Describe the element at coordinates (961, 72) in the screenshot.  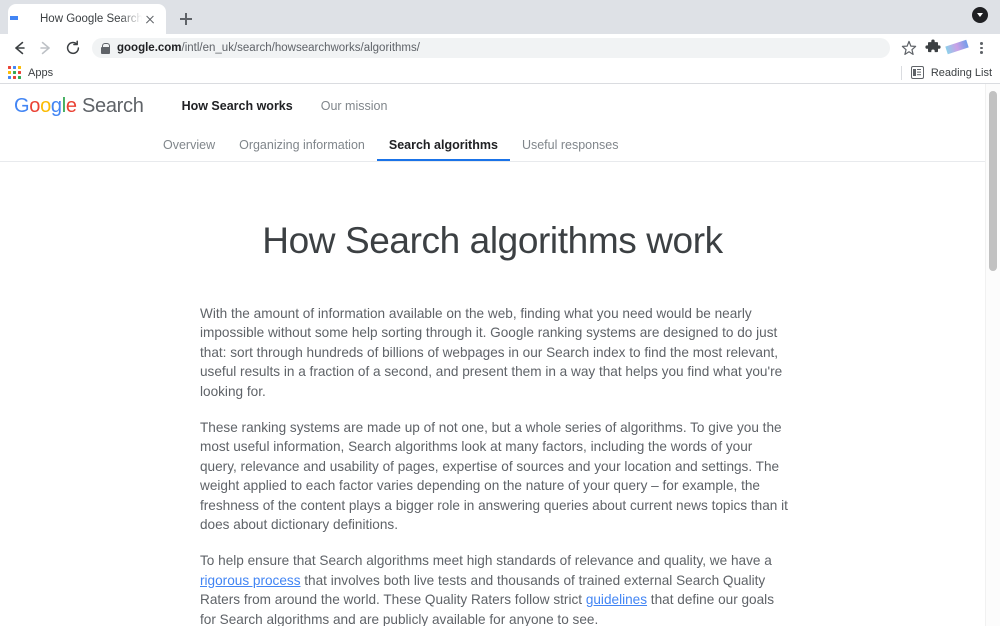
I see `reading-list-label: Reading List` at that location.